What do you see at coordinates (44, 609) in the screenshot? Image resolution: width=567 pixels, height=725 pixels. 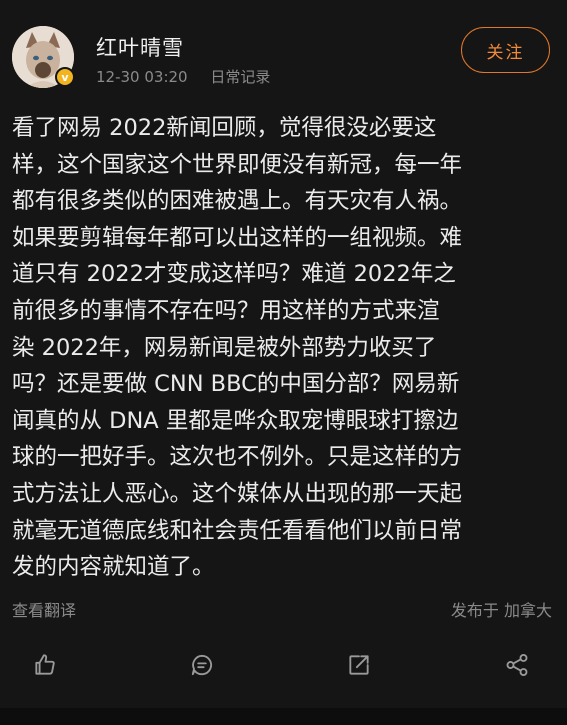 I see `translate-link: 查看翻译` at bounding box center [44, 609].